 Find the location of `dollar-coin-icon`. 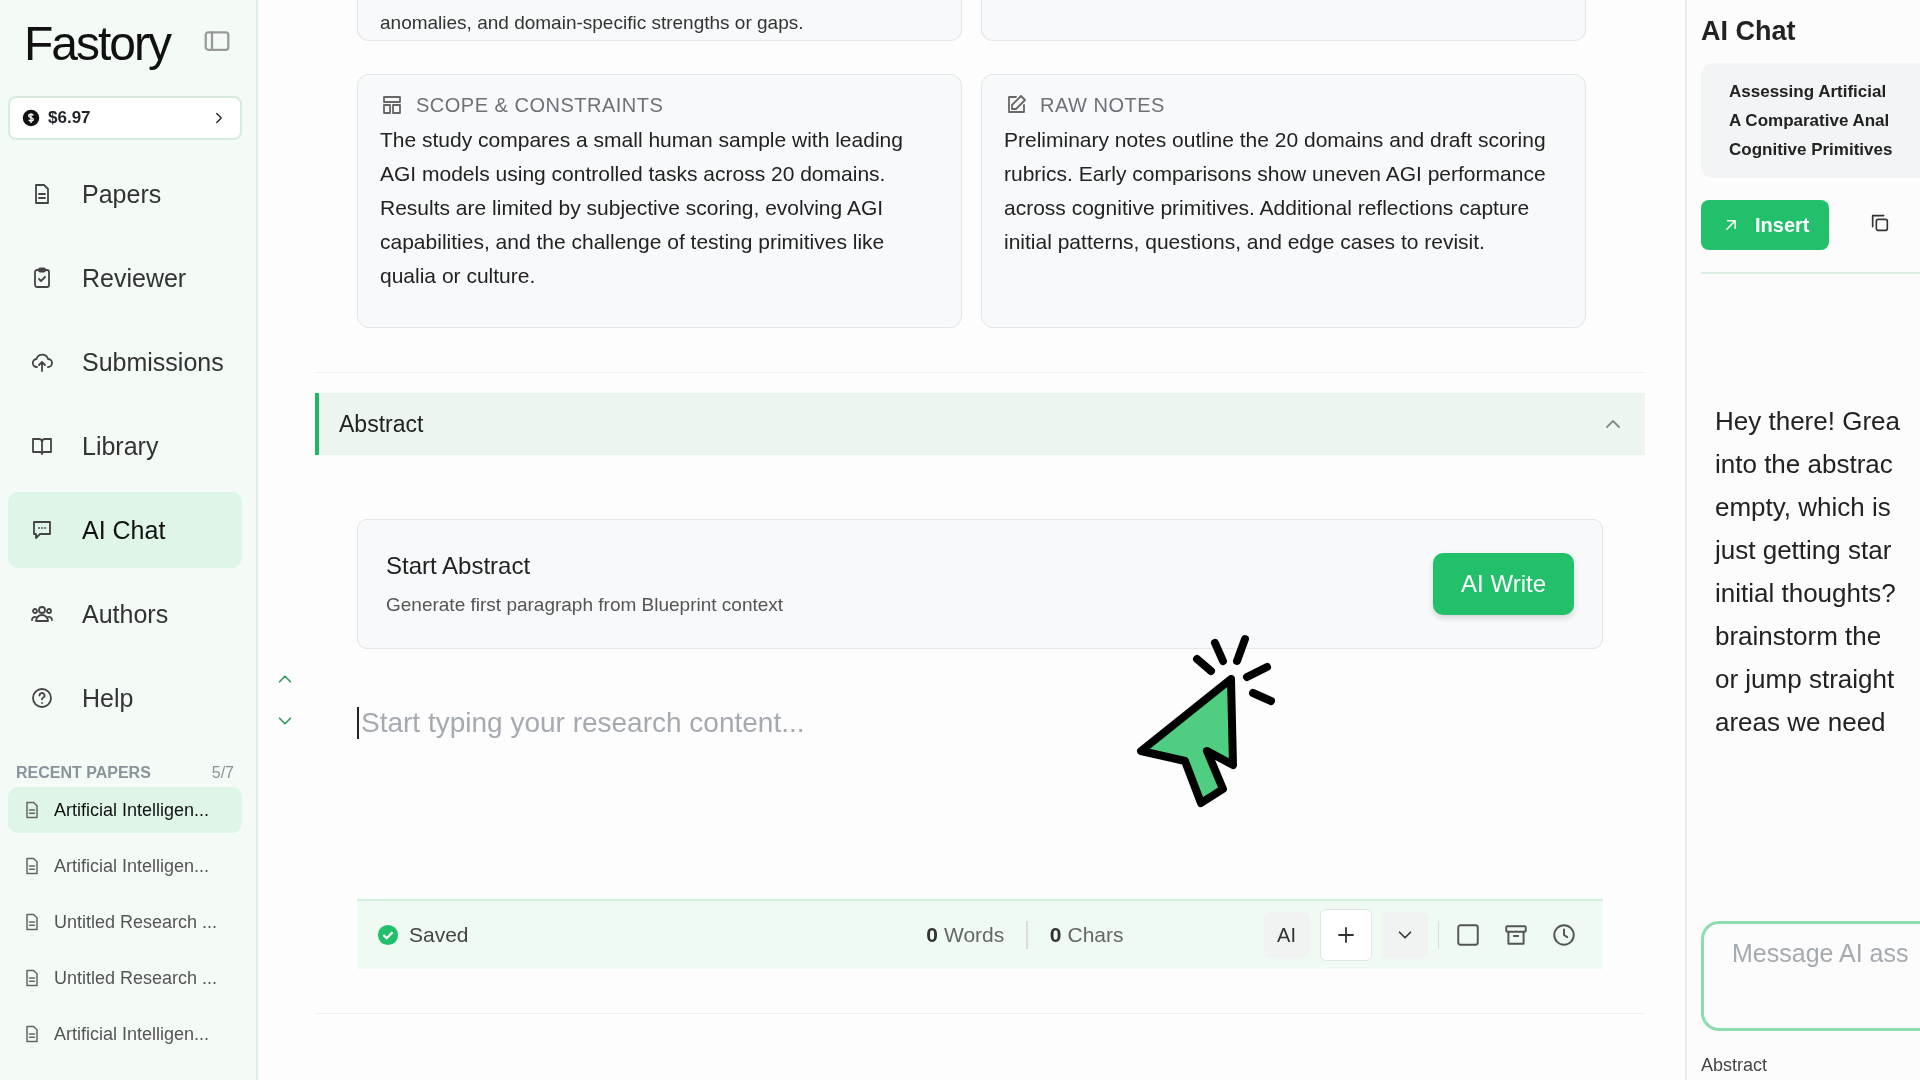

dollar-coin-icon is located at coordinates (31, 118).